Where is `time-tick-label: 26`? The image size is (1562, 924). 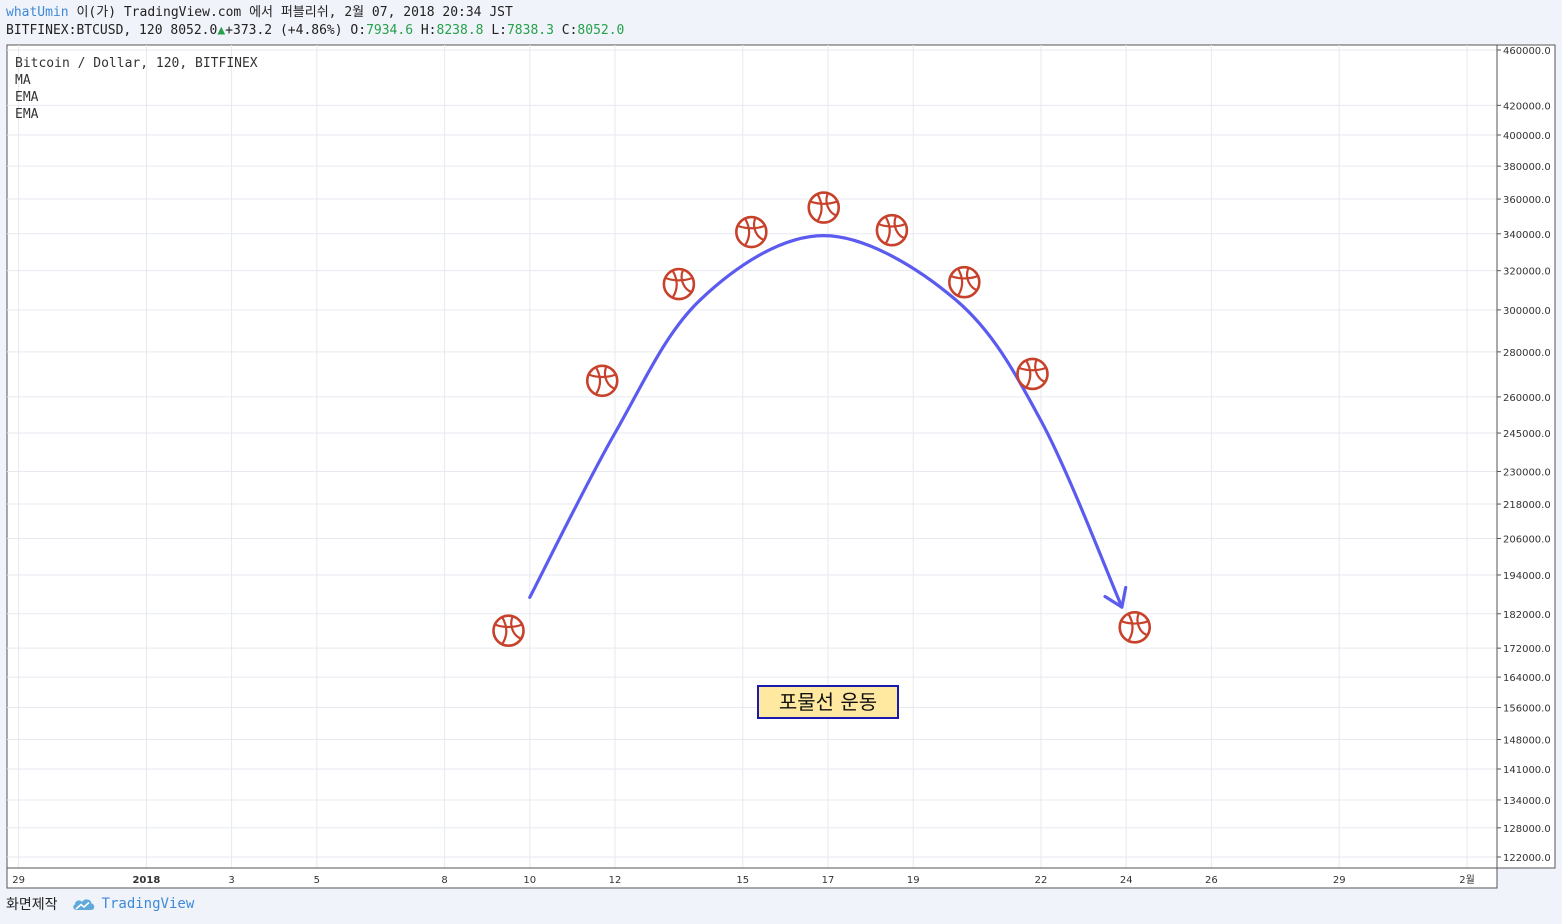 time-tick-label: 26 is located at coordinates (1211, 880).